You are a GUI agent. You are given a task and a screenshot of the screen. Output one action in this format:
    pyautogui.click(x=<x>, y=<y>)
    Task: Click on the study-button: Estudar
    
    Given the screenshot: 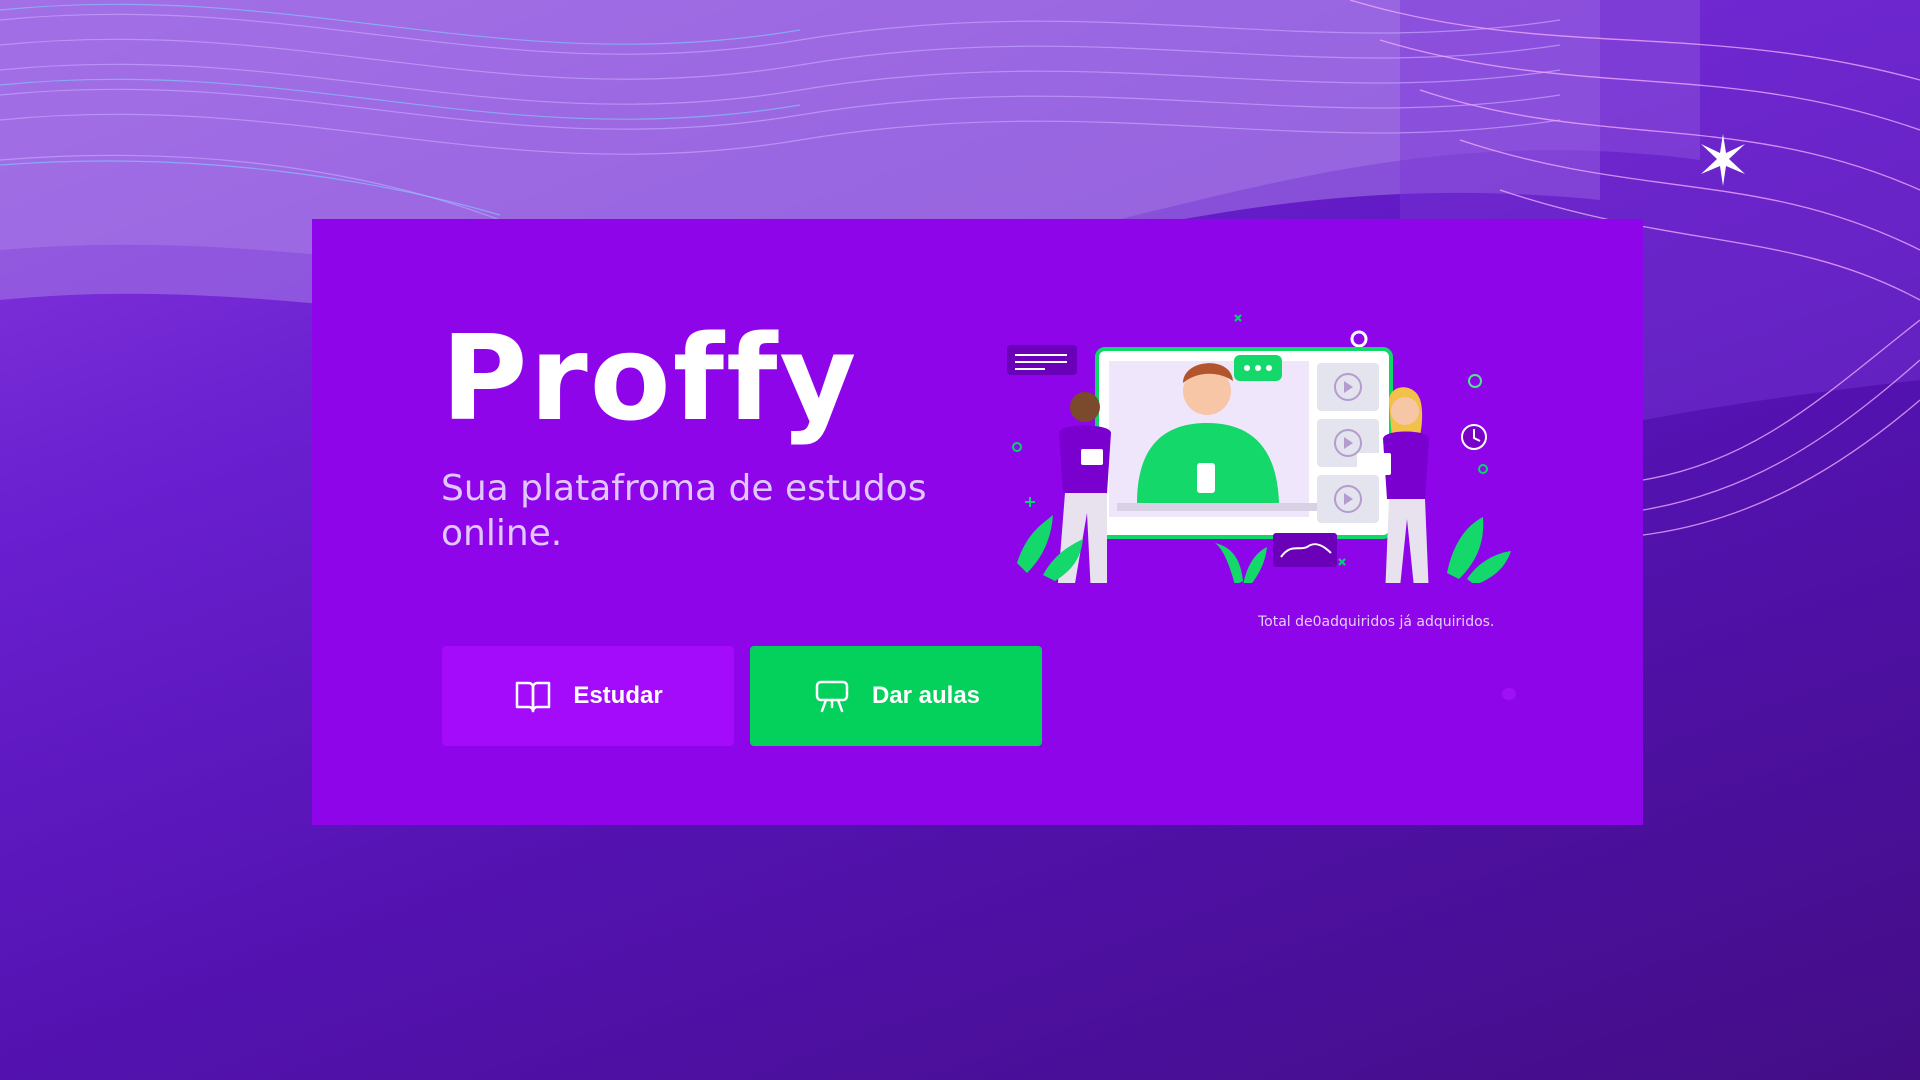 What is the action you would take?
    pyautogui.click(x=588, y=696)
    